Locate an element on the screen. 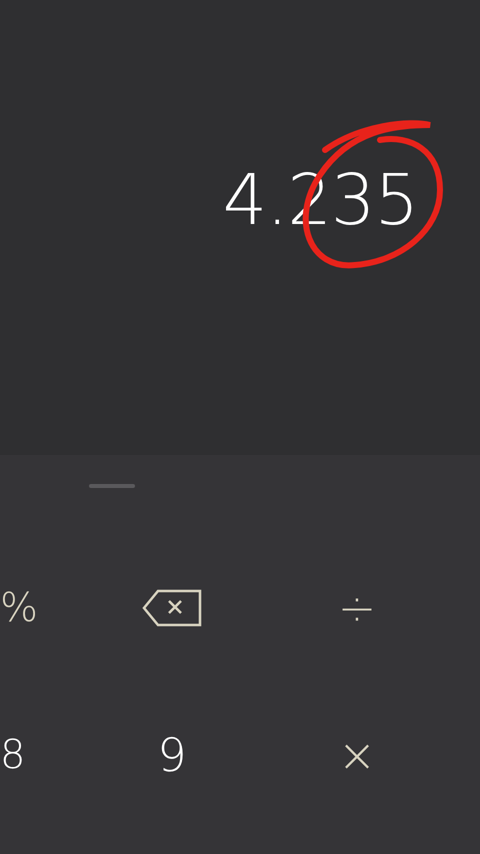 The height and width of the screenshot is (854, 480). digit-key: 8 is located at coordinates (13, 754).